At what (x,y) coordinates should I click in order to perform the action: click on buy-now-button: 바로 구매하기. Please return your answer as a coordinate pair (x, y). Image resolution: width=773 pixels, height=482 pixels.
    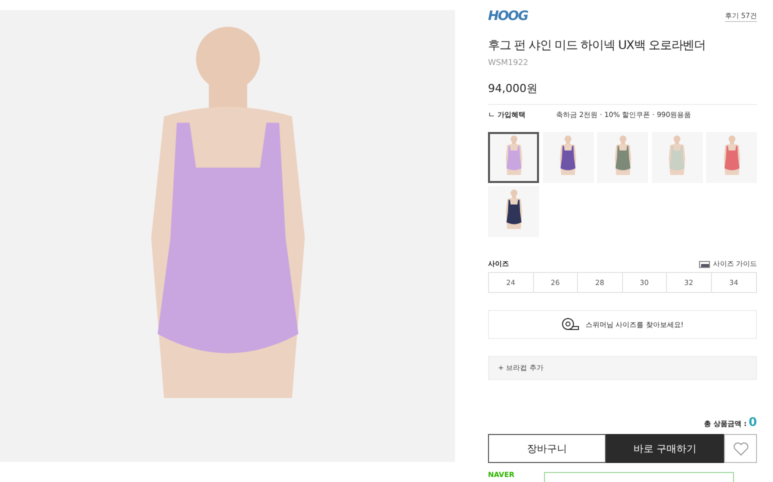
    Looking at the image, I should click on (665, 448).